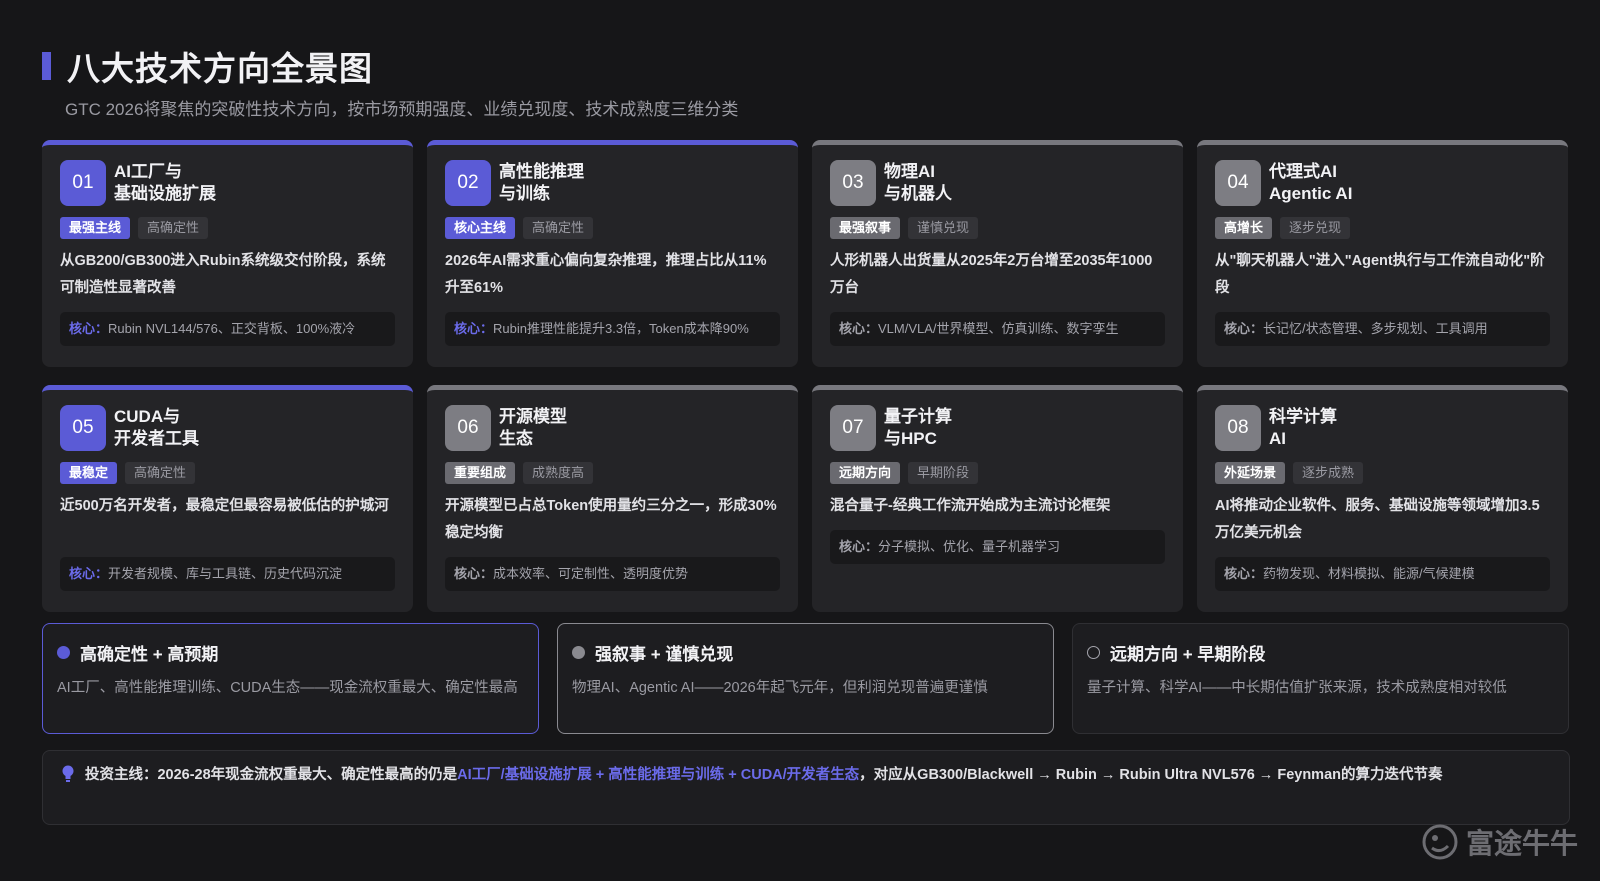 The height and width of the screenshot is (881, 1600). I want to click on card-core: 核心：长记忆/状态管理、多步规划、工具调用, so click(1382, 329).